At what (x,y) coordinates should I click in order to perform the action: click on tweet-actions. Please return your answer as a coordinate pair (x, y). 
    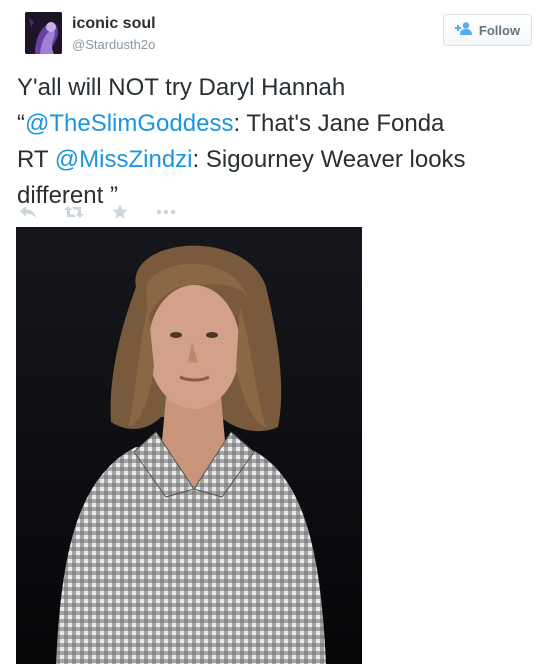
    Looking at the image, I should click on (109, 212).